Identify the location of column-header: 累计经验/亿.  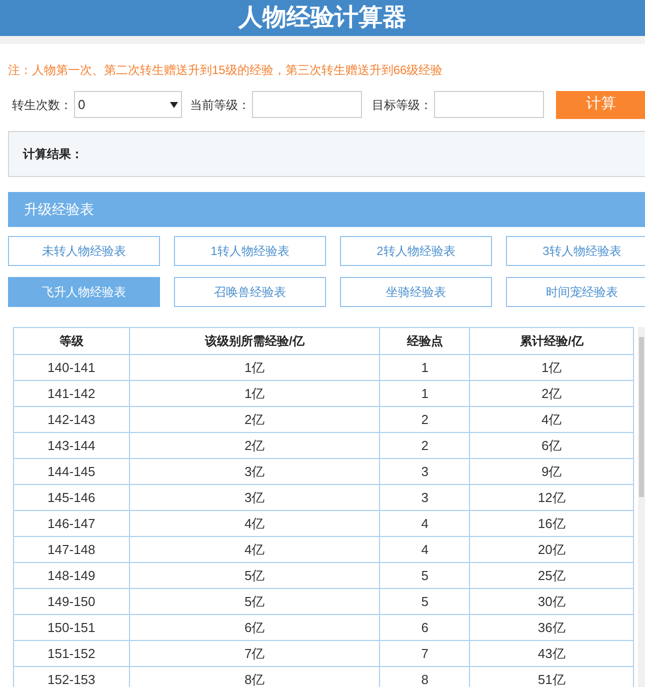
(552, 341).